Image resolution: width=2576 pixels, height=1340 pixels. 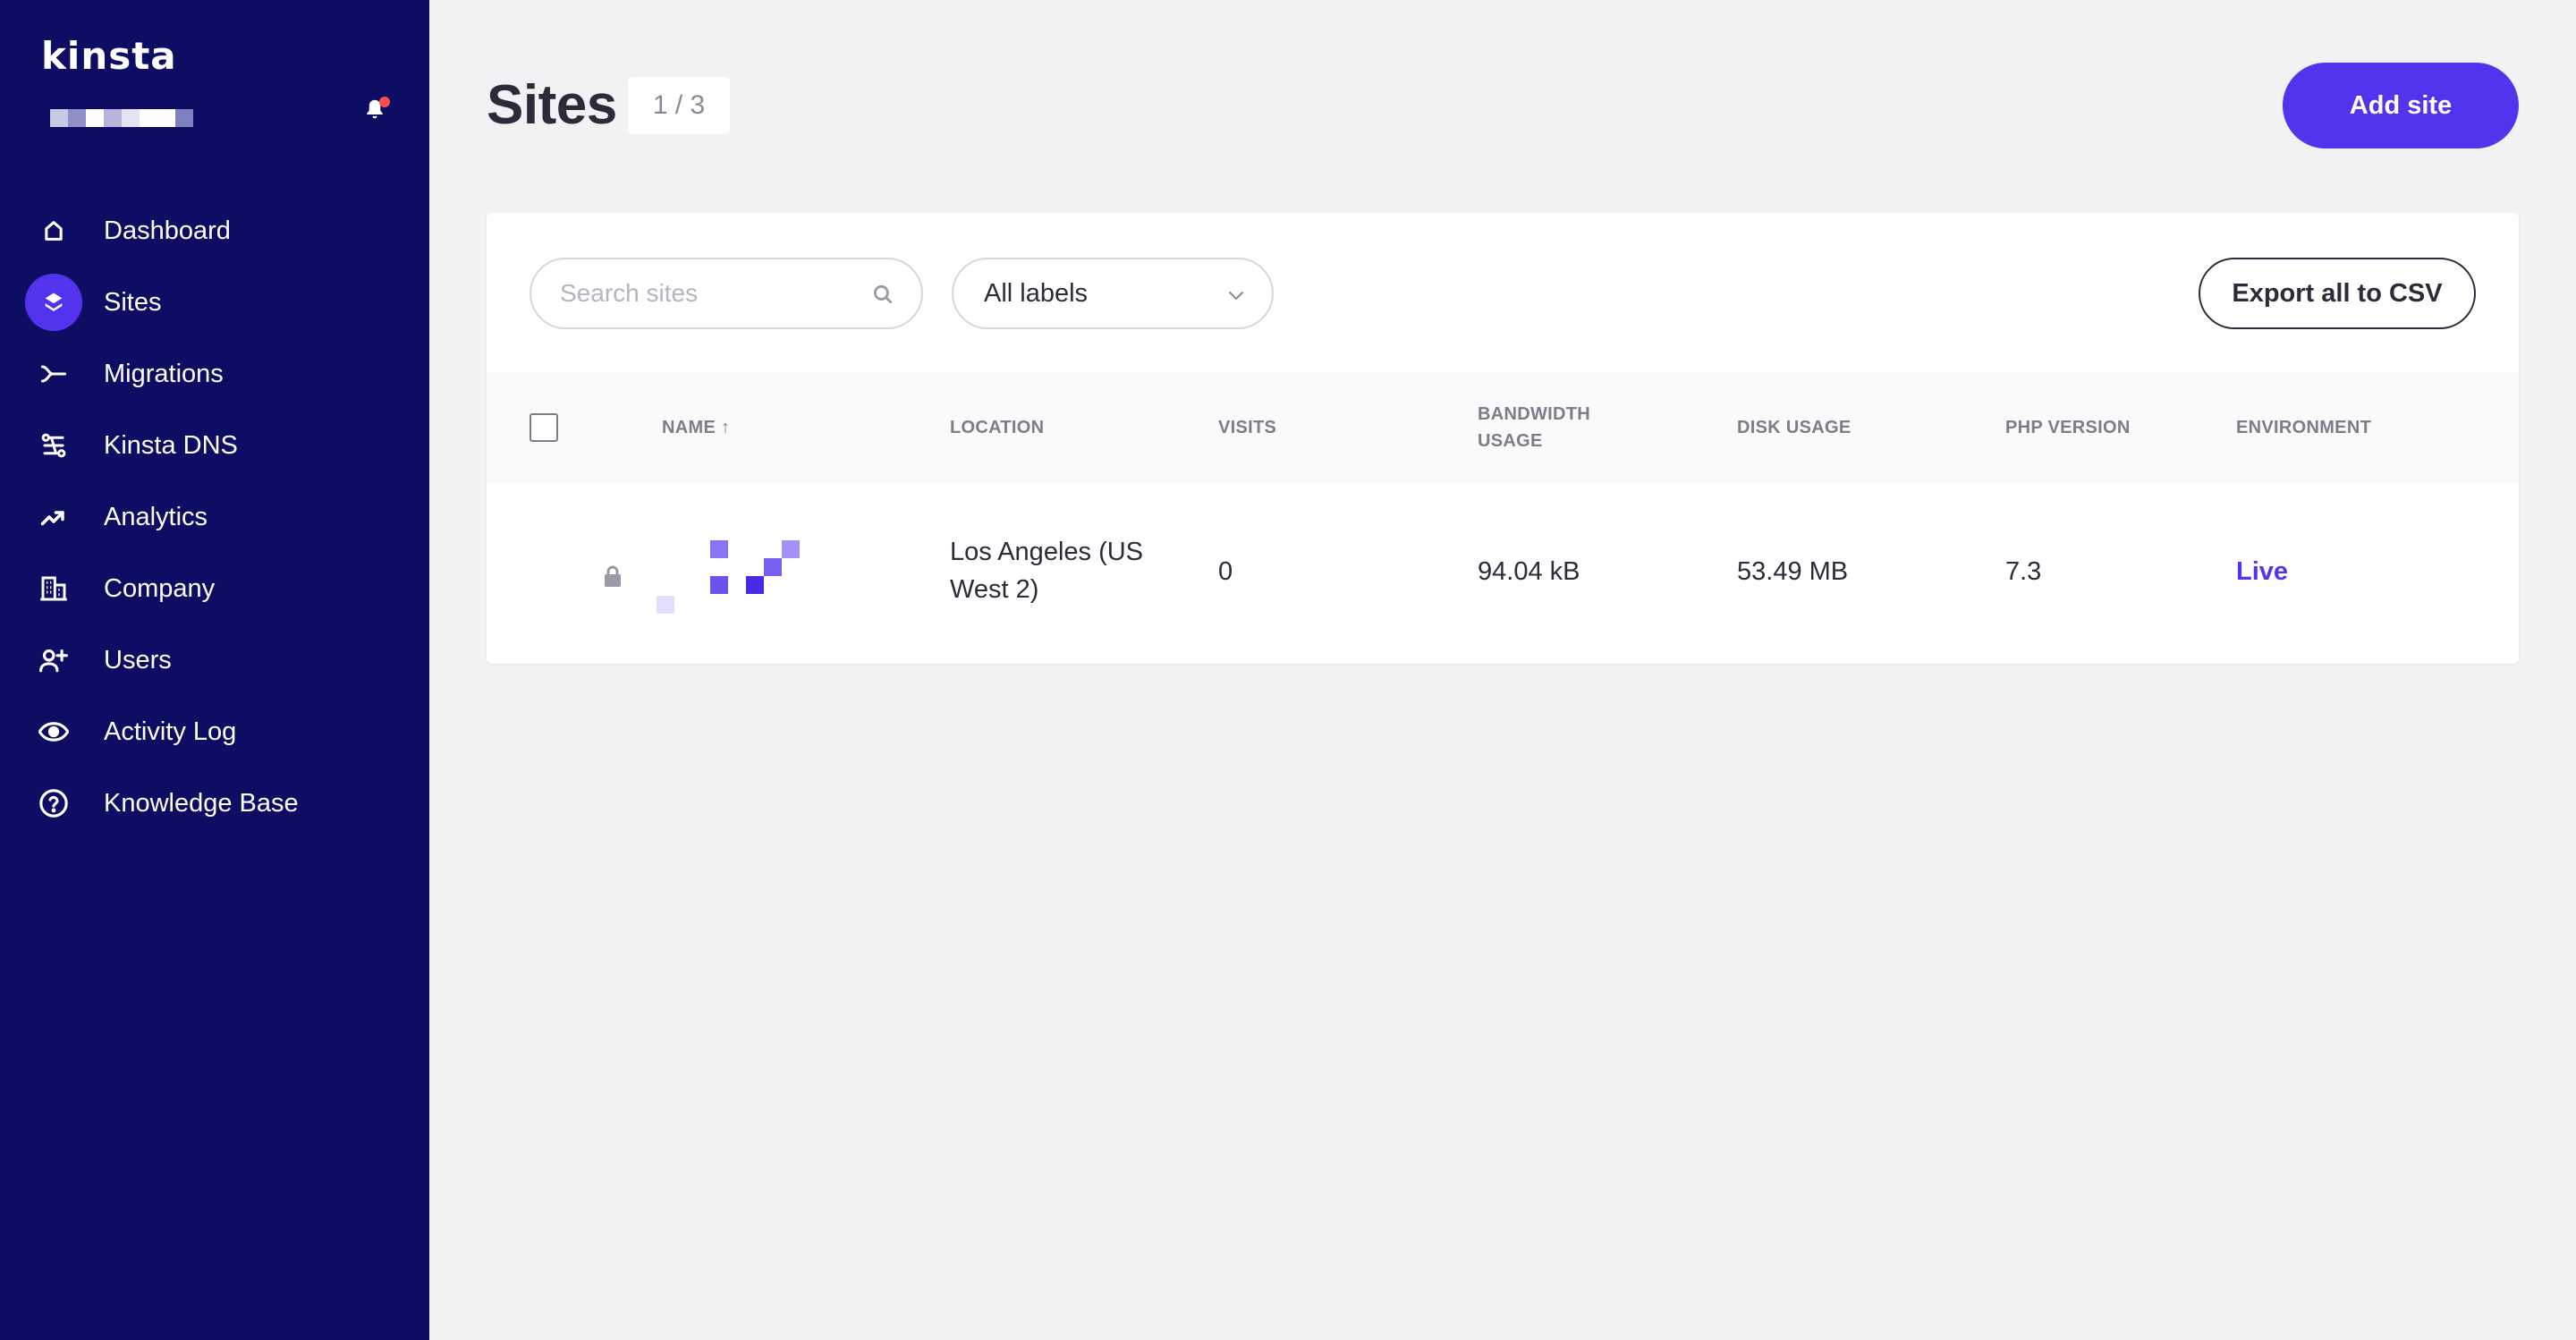 I want to click on cell-location-line1: Los Angeles (US, so click(x=1047, y=552).